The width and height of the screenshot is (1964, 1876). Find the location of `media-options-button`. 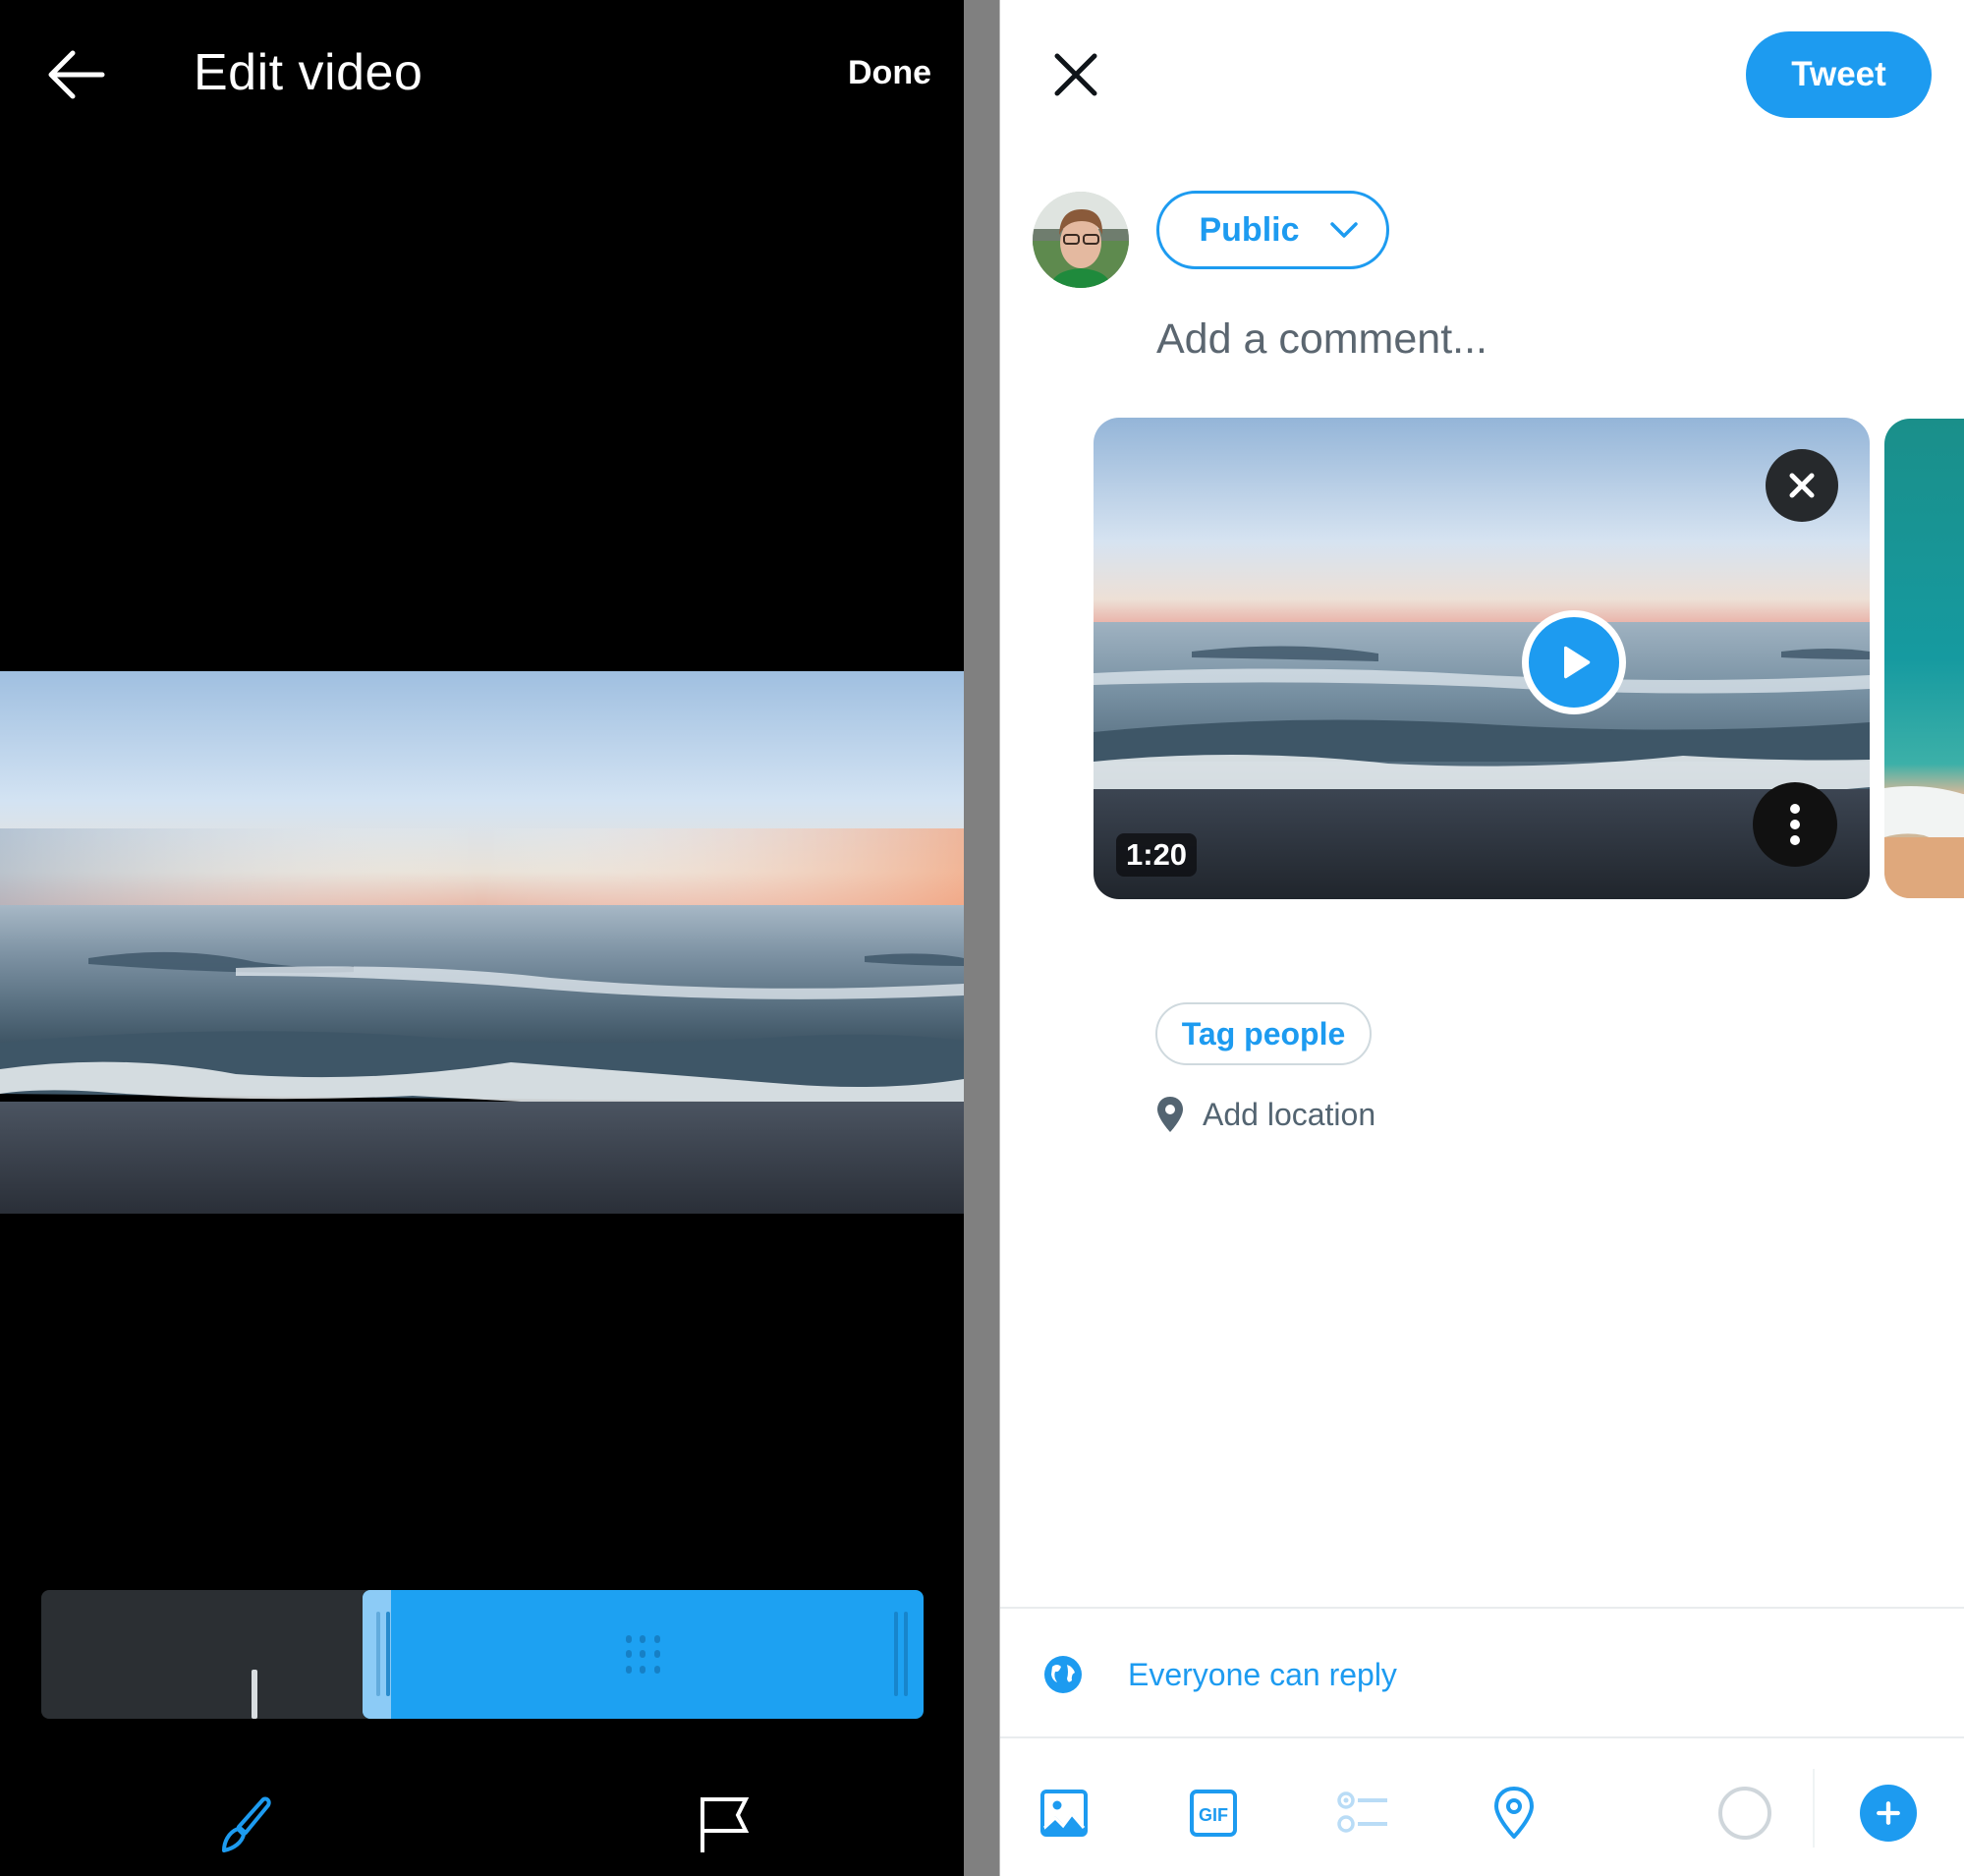

media-options-button is located at coordinates (1795, 824).